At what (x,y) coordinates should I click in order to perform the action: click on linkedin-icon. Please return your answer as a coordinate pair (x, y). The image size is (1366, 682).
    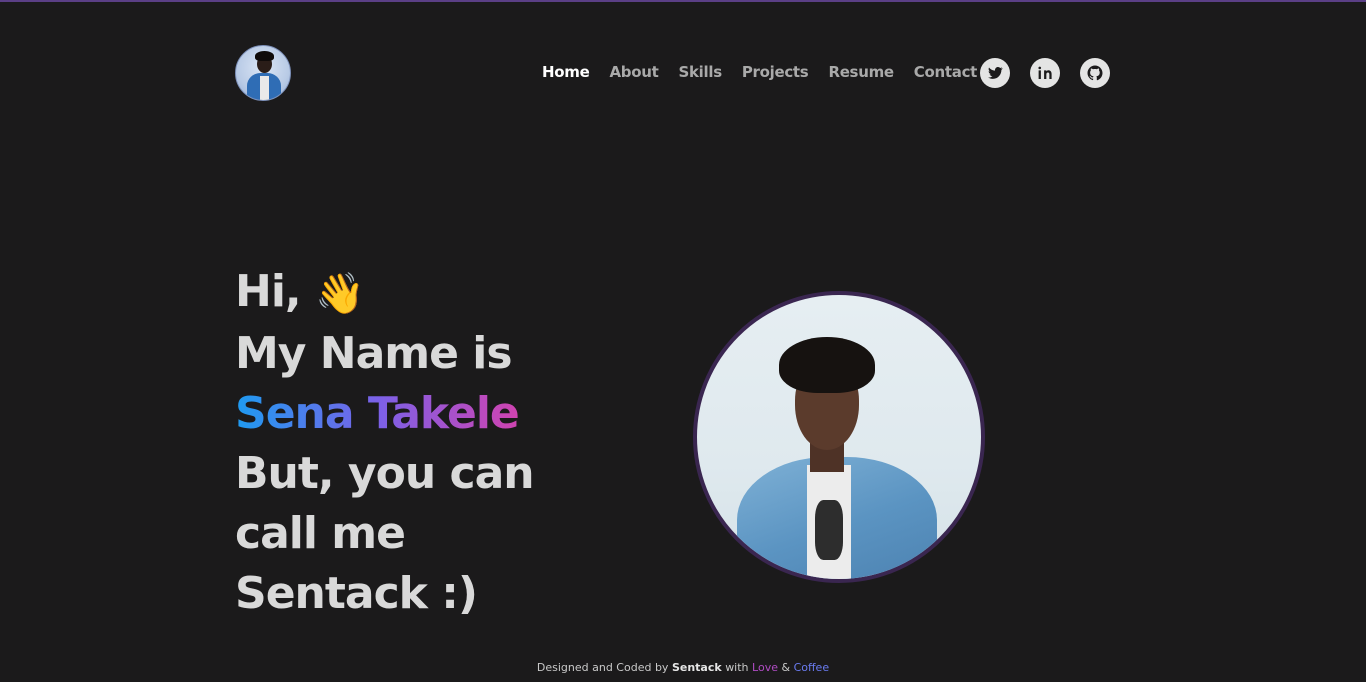
    Looking at the image, I should click on (1045, 73).